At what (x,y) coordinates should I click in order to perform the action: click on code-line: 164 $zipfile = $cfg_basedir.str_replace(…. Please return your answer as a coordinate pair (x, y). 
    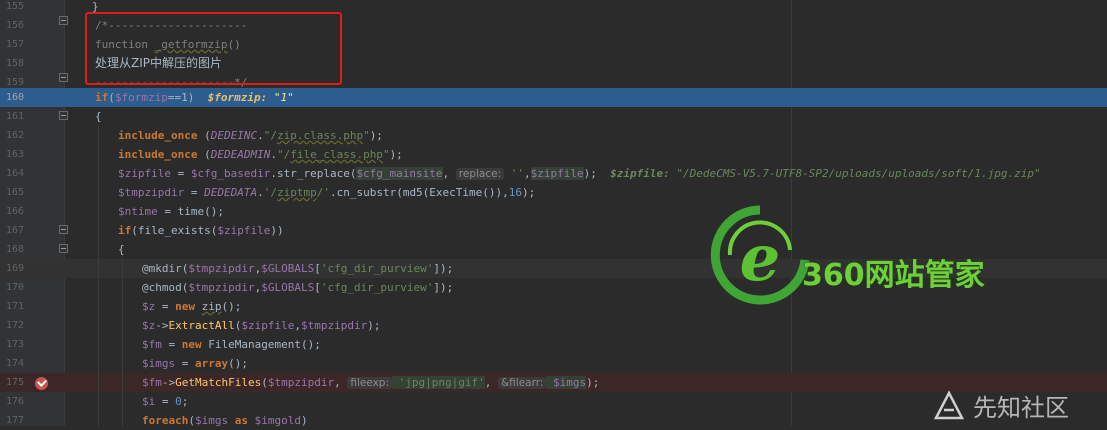
    Looking at the image, I should click on (553, 173).